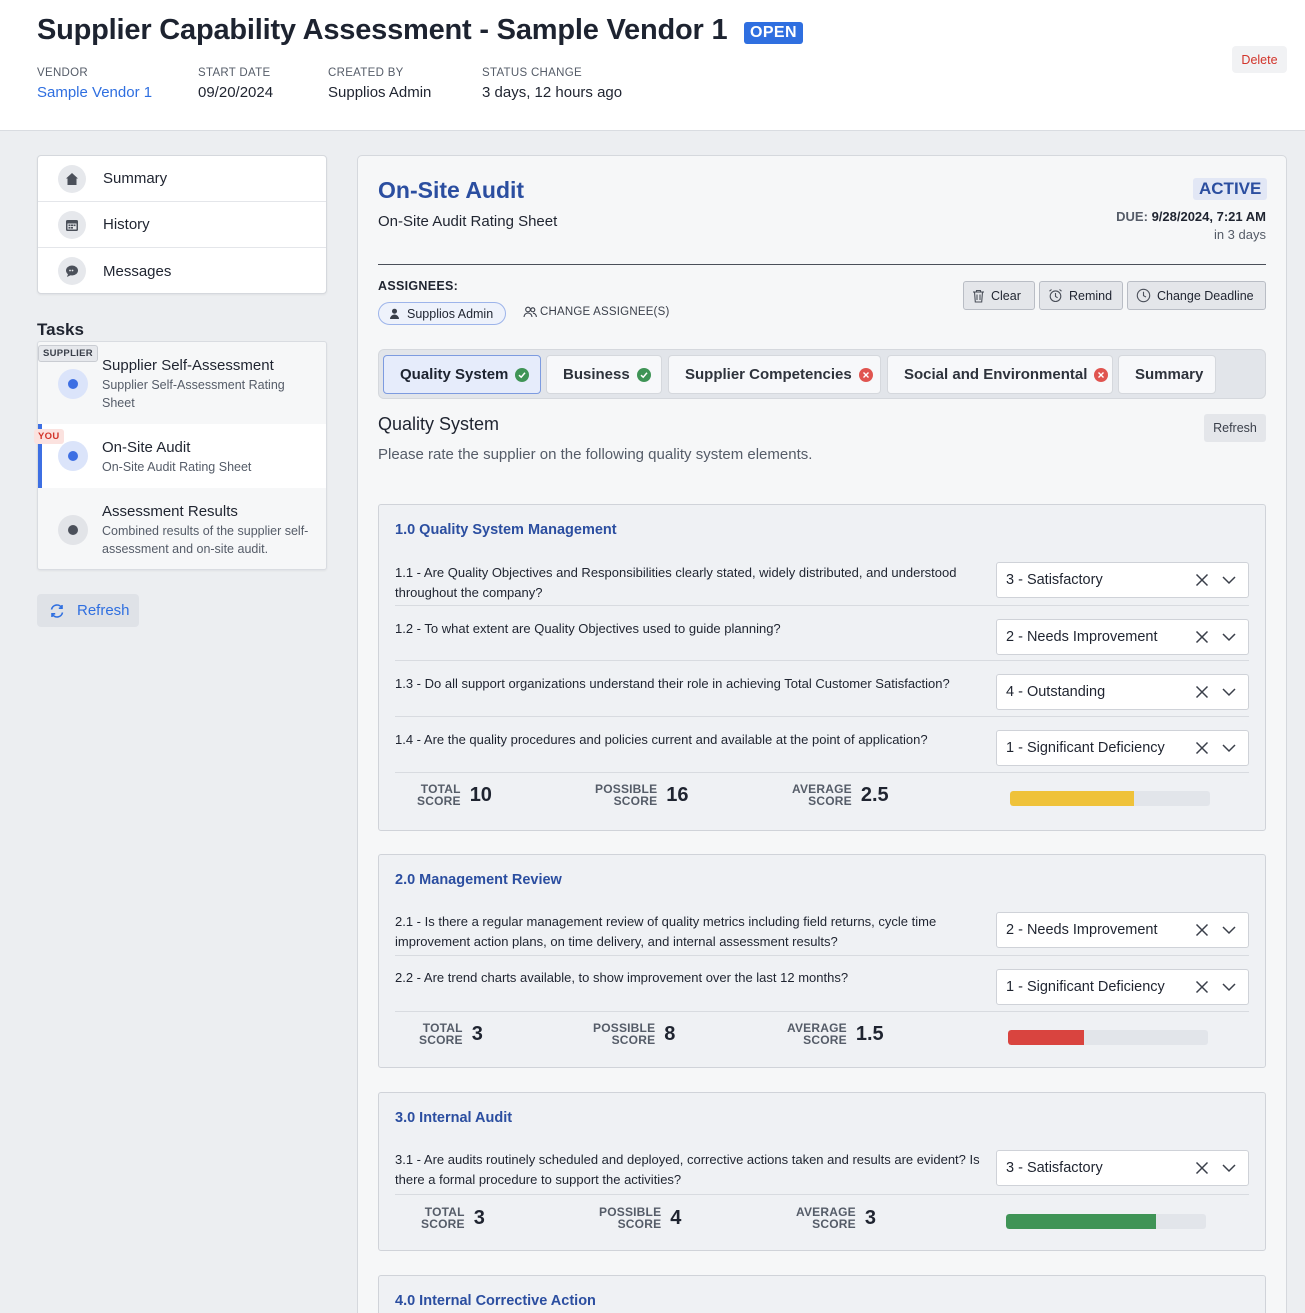 The height and width of the screenshot is (1313, 1305). Describe the element at coordinates (596, 374) in the screenshot. I see `tab-label: Business` at that location.